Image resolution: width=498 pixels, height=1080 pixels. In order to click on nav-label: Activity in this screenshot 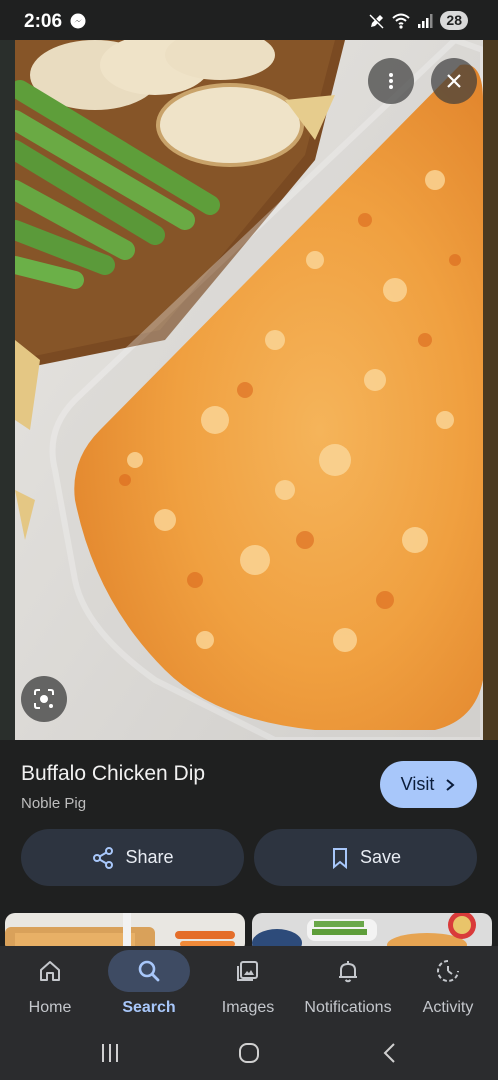, I will do `click(448, 1007)`.